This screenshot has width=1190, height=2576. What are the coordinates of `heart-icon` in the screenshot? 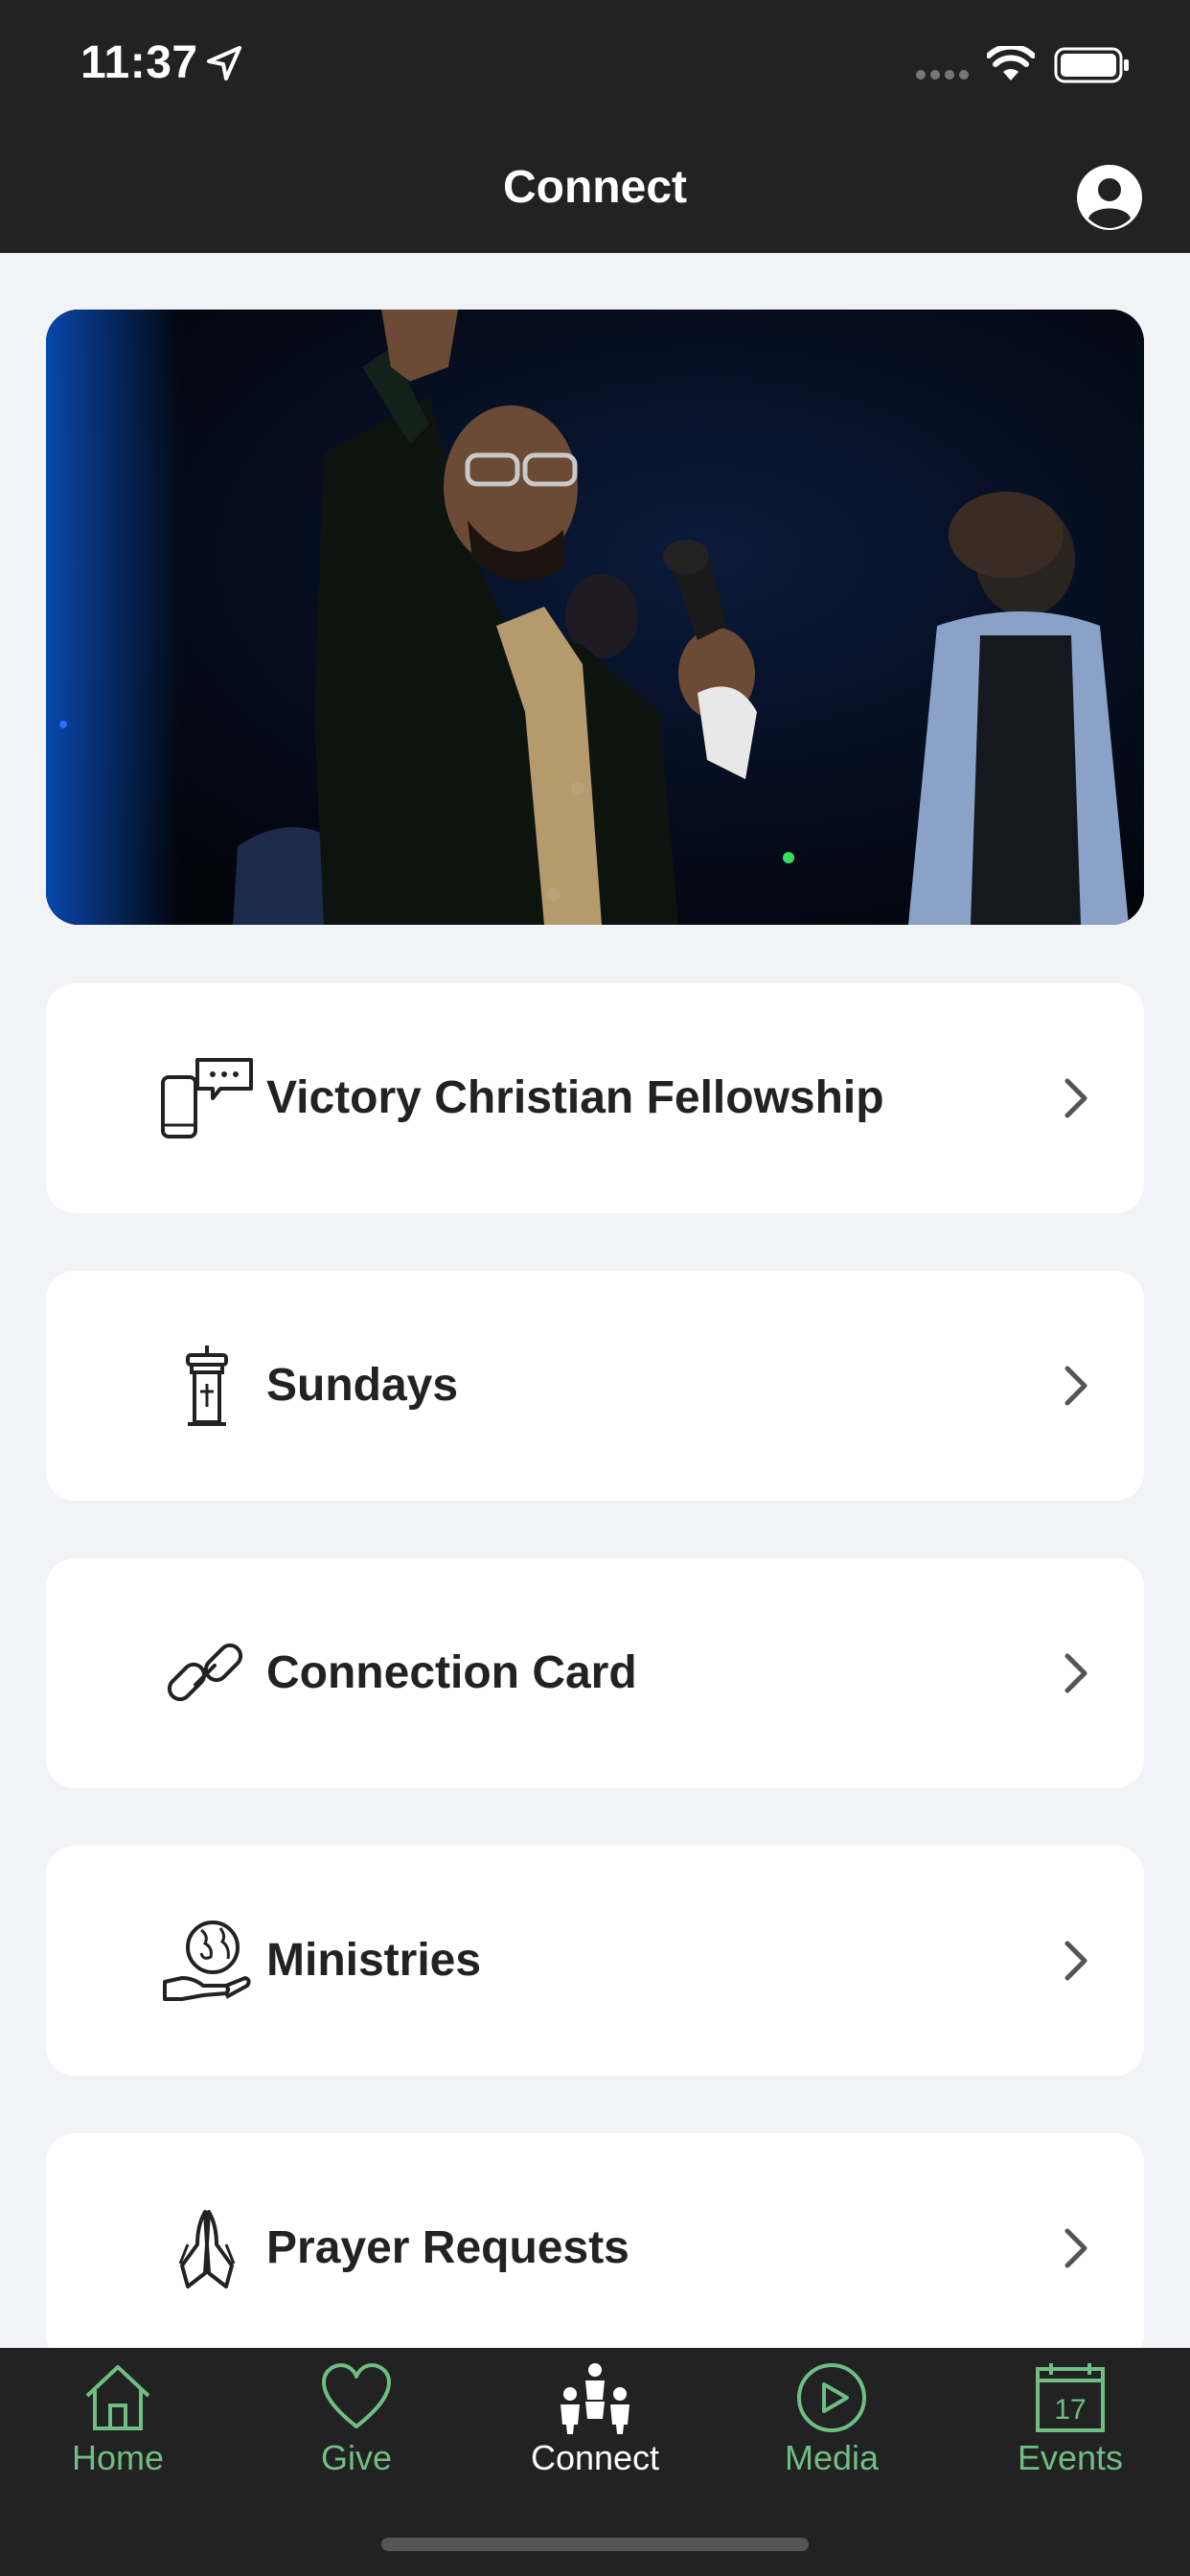 It's located at (357, 2395).